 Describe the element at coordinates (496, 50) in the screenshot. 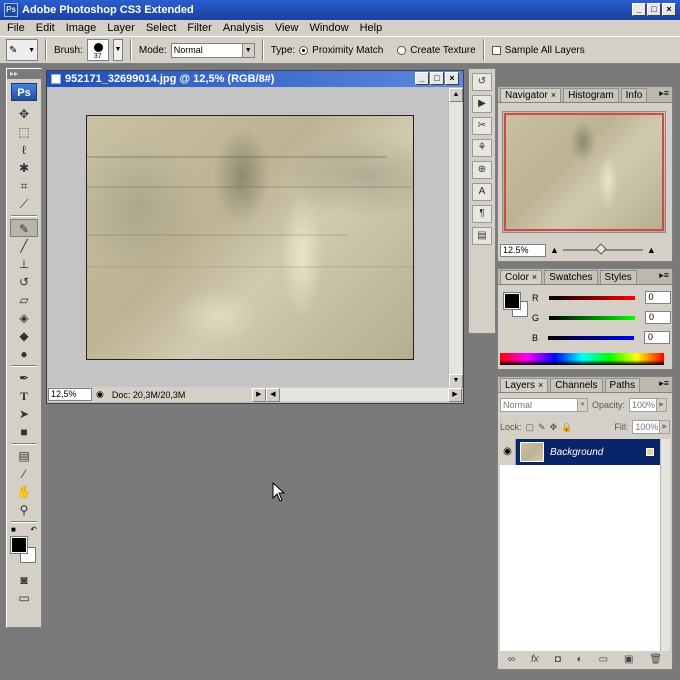

I see `sample-all-layers-checkbox` at that location.